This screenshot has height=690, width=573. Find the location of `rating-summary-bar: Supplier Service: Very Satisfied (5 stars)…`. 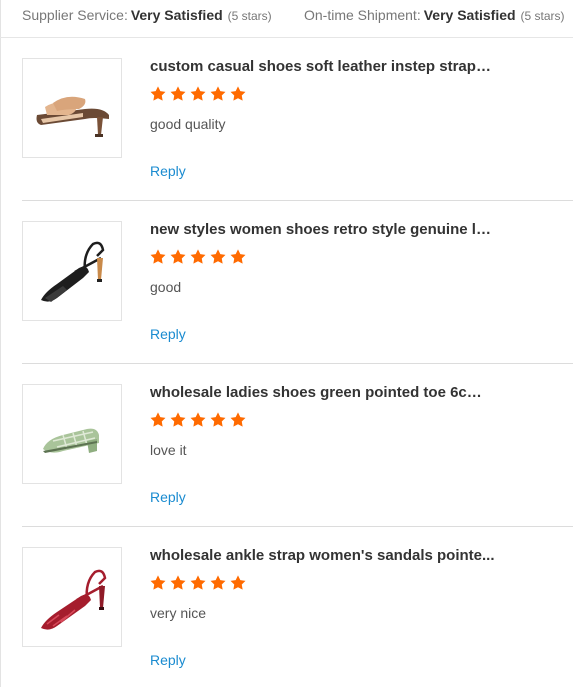

rating-summary-bar: Supplier Service: Very Satisfied (5 stars)… is located at coordinates (286, 19).